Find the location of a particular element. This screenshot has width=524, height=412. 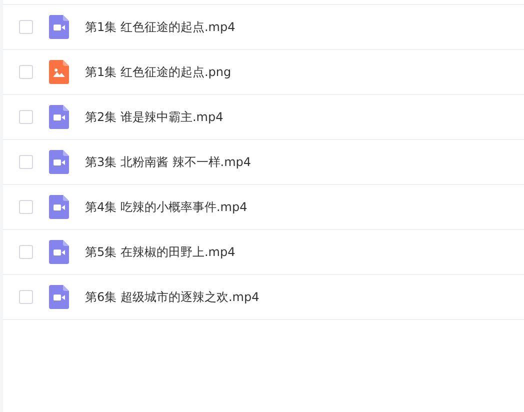

file-name: 第5集 在辣椒的田野上.mp4 is located at coordinates (160, 252).